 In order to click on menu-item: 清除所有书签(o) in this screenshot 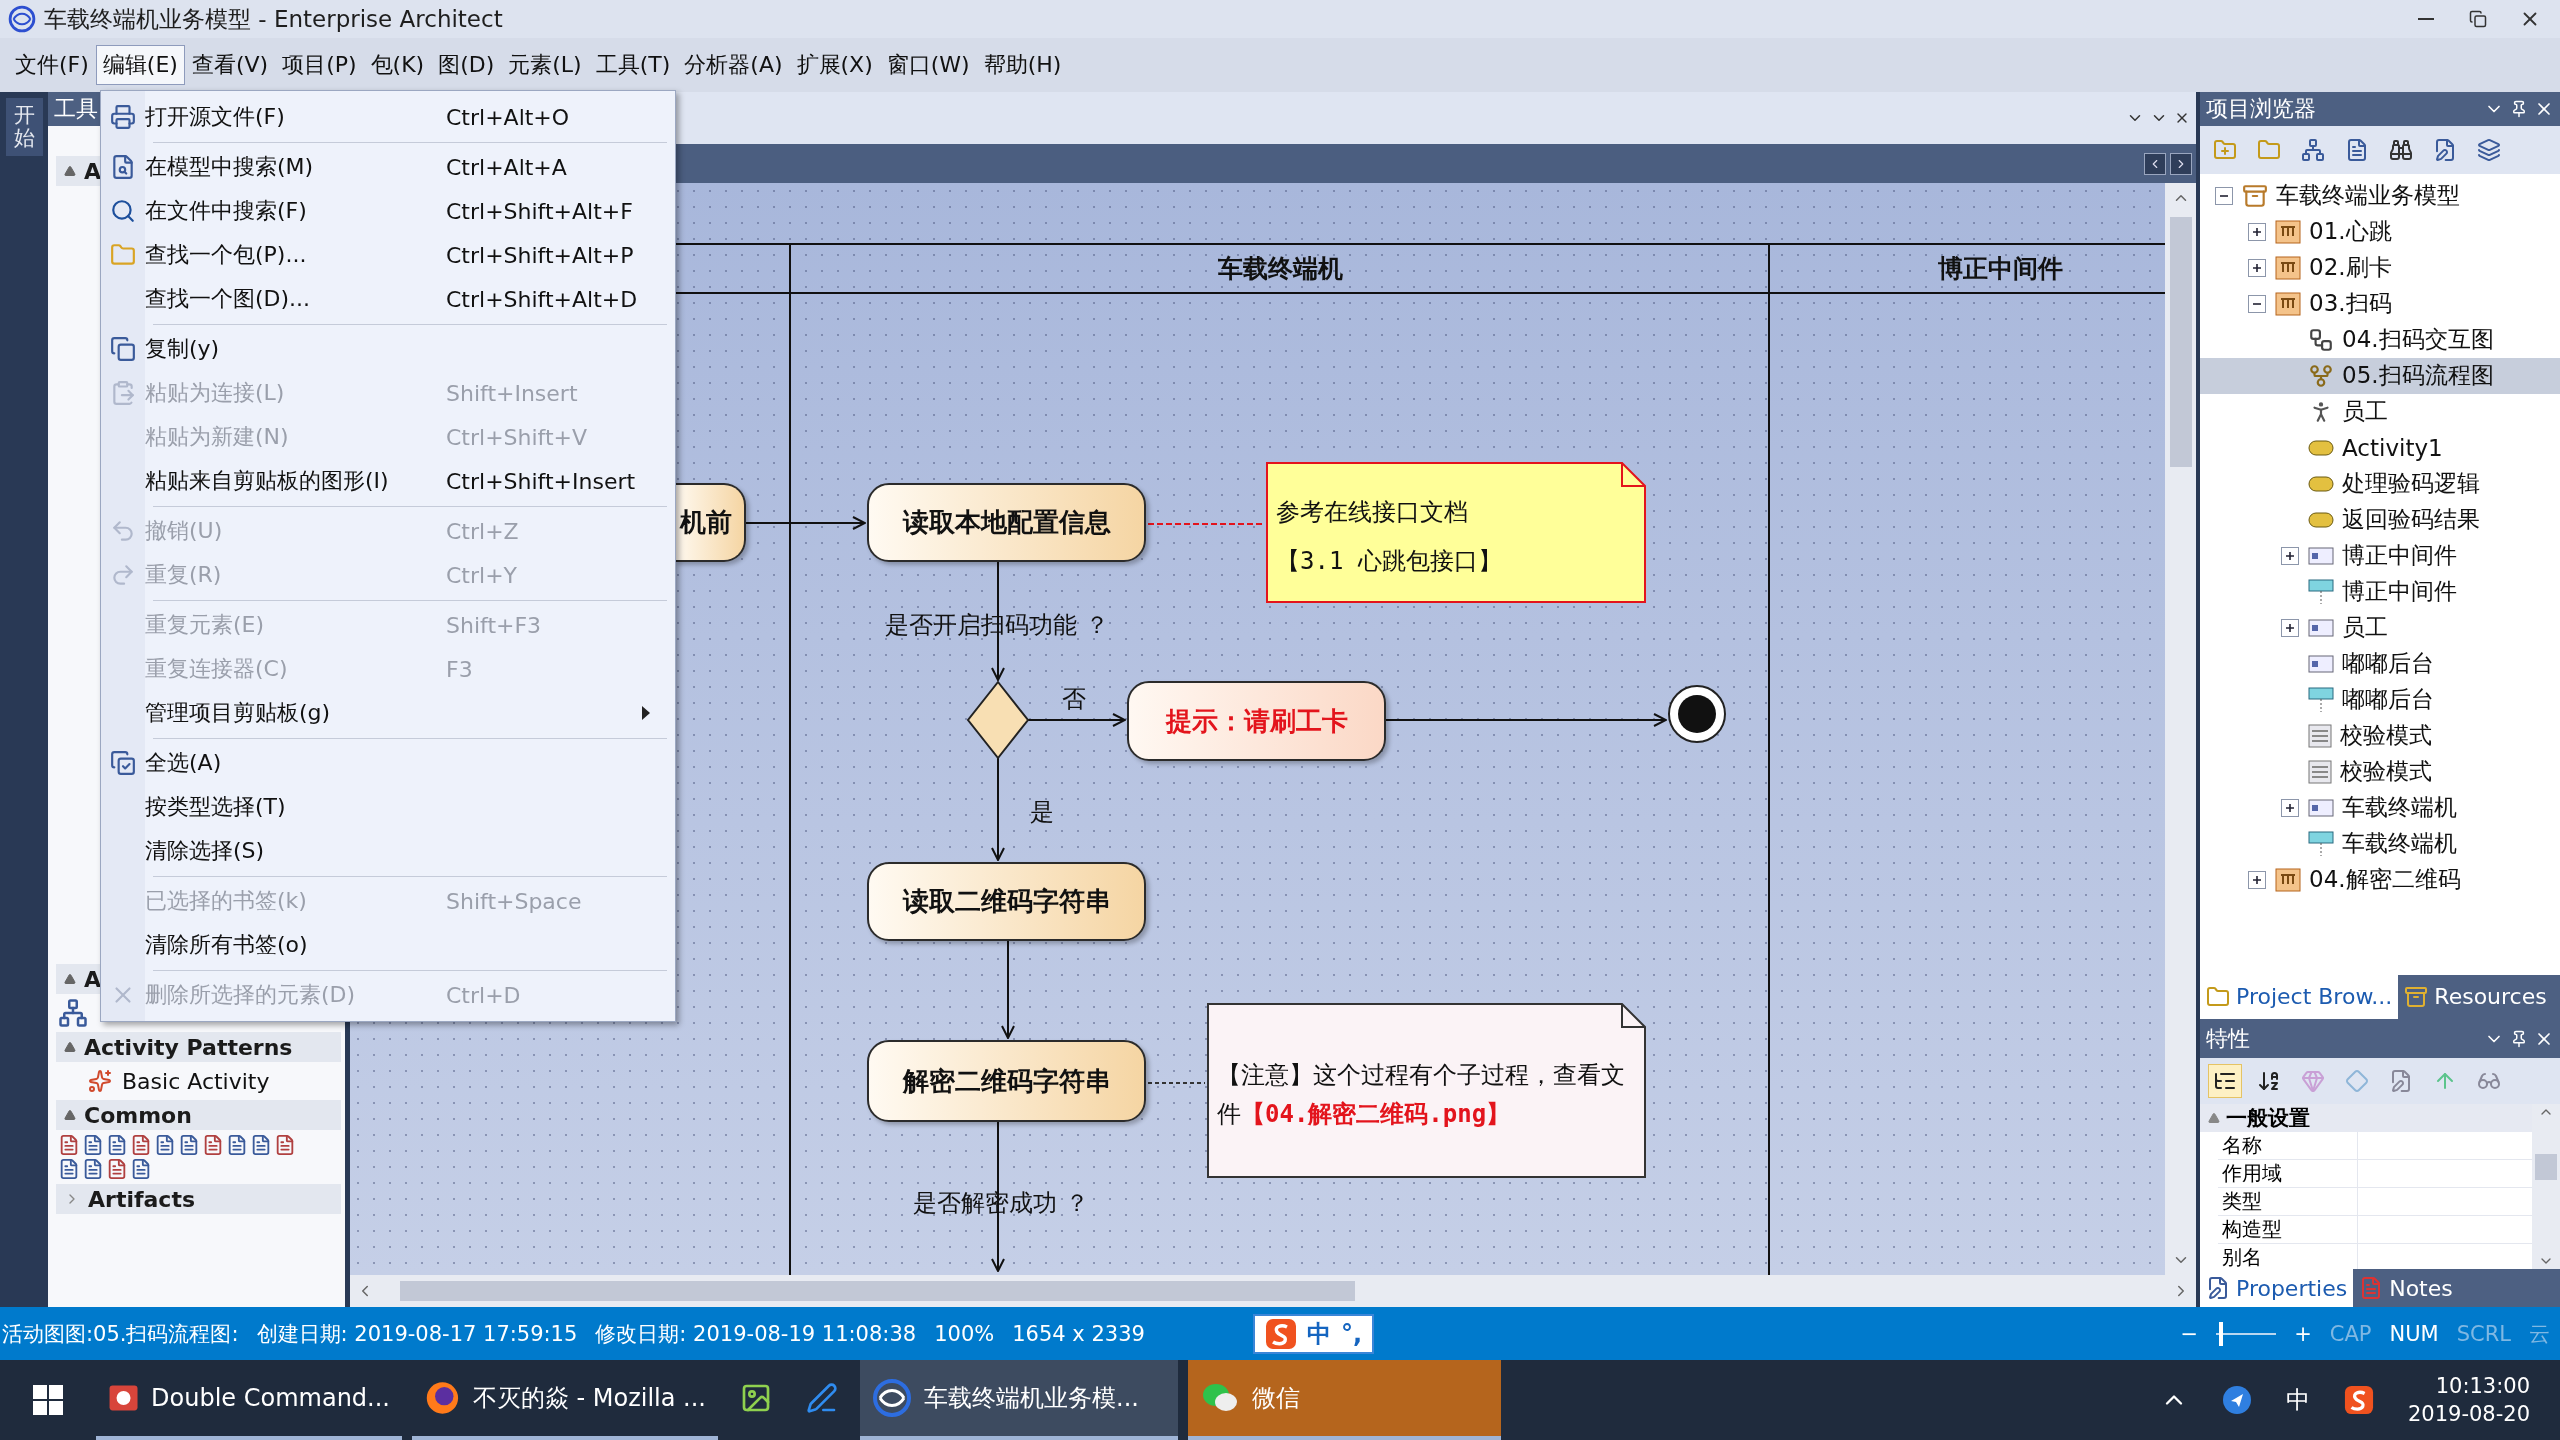, I will do `click(388, 945)`.